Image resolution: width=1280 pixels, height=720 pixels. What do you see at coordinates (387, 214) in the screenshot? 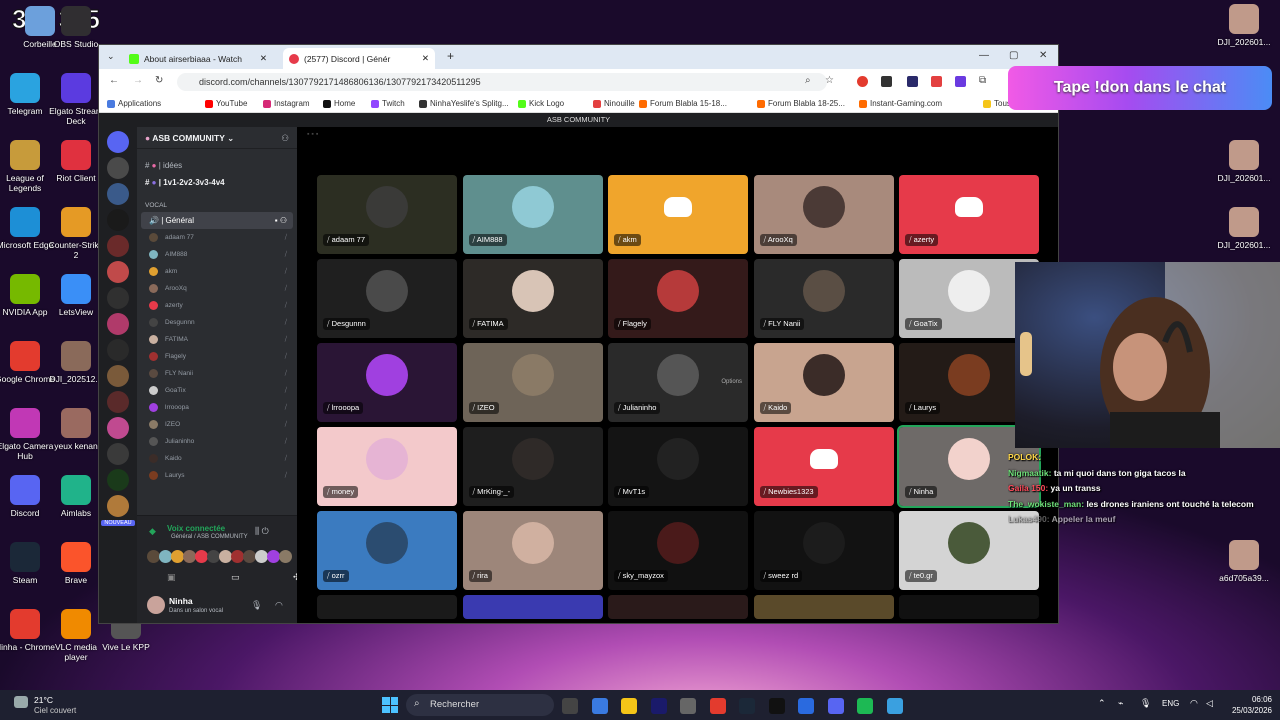
I see `video-tile: ⧸ adaam 77` at bounding box center [387, 214].